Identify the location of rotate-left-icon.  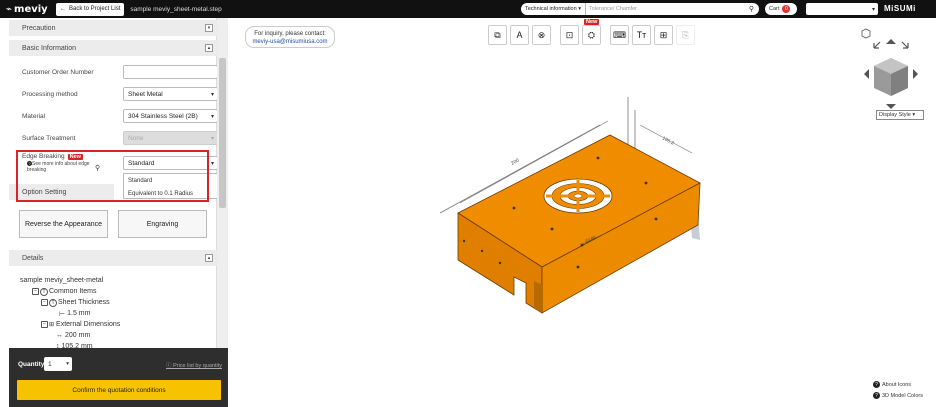
(877, 45).